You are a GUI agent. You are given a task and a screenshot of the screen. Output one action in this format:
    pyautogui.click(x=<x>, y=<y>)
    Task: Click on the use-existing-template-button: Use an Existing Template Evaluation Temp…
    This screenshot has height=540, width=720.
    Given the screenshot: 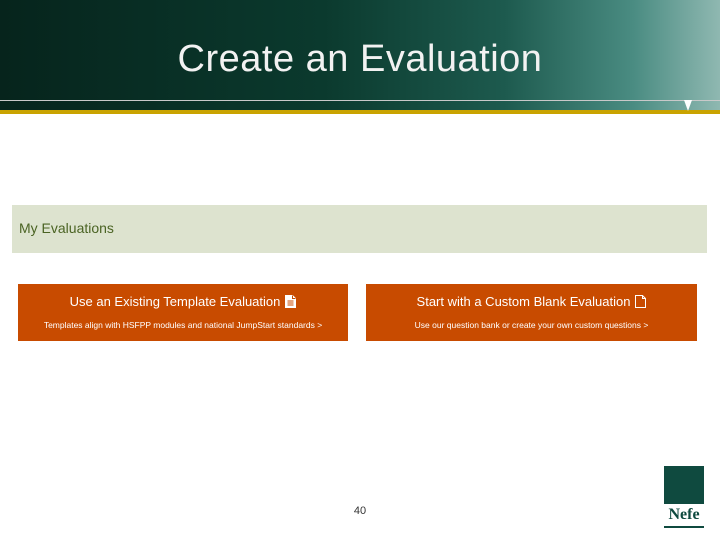 What is the action you would take?
    pyautogui.click(x=183, y=312)
    